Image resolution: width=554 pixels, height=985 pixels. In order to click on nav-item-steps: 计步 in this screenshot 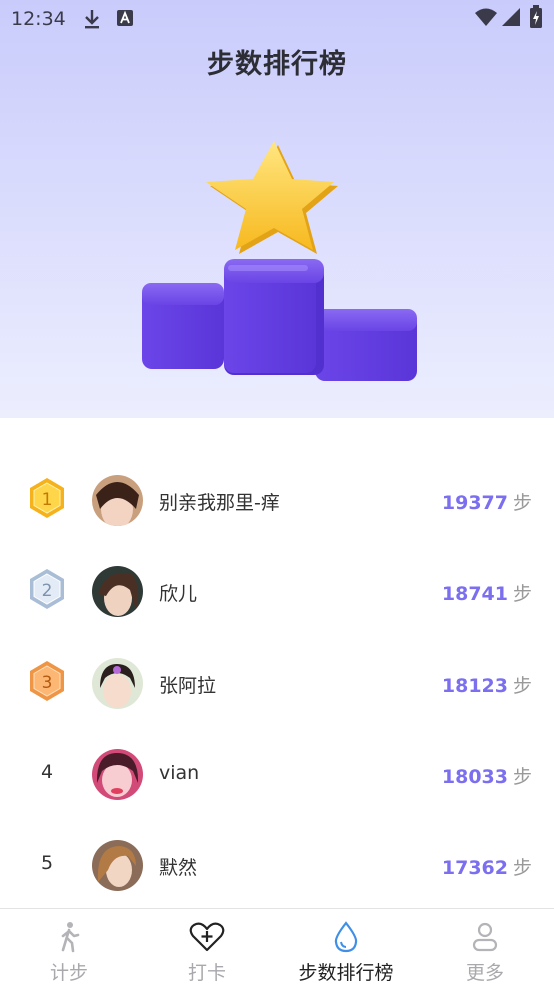, I will do `click(69, 947)`.